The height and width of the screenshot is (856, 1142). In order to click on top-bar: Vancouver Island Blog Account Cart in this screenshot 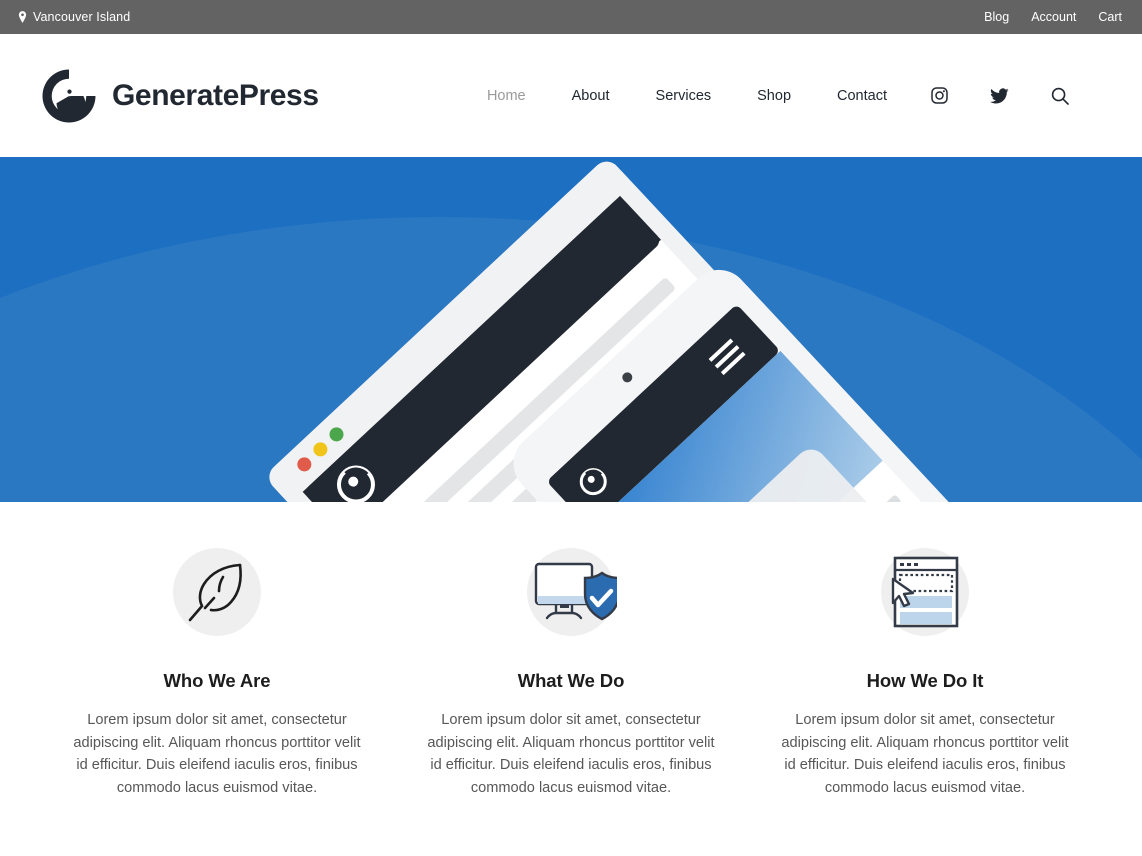, I will do `click(571, 17)`.